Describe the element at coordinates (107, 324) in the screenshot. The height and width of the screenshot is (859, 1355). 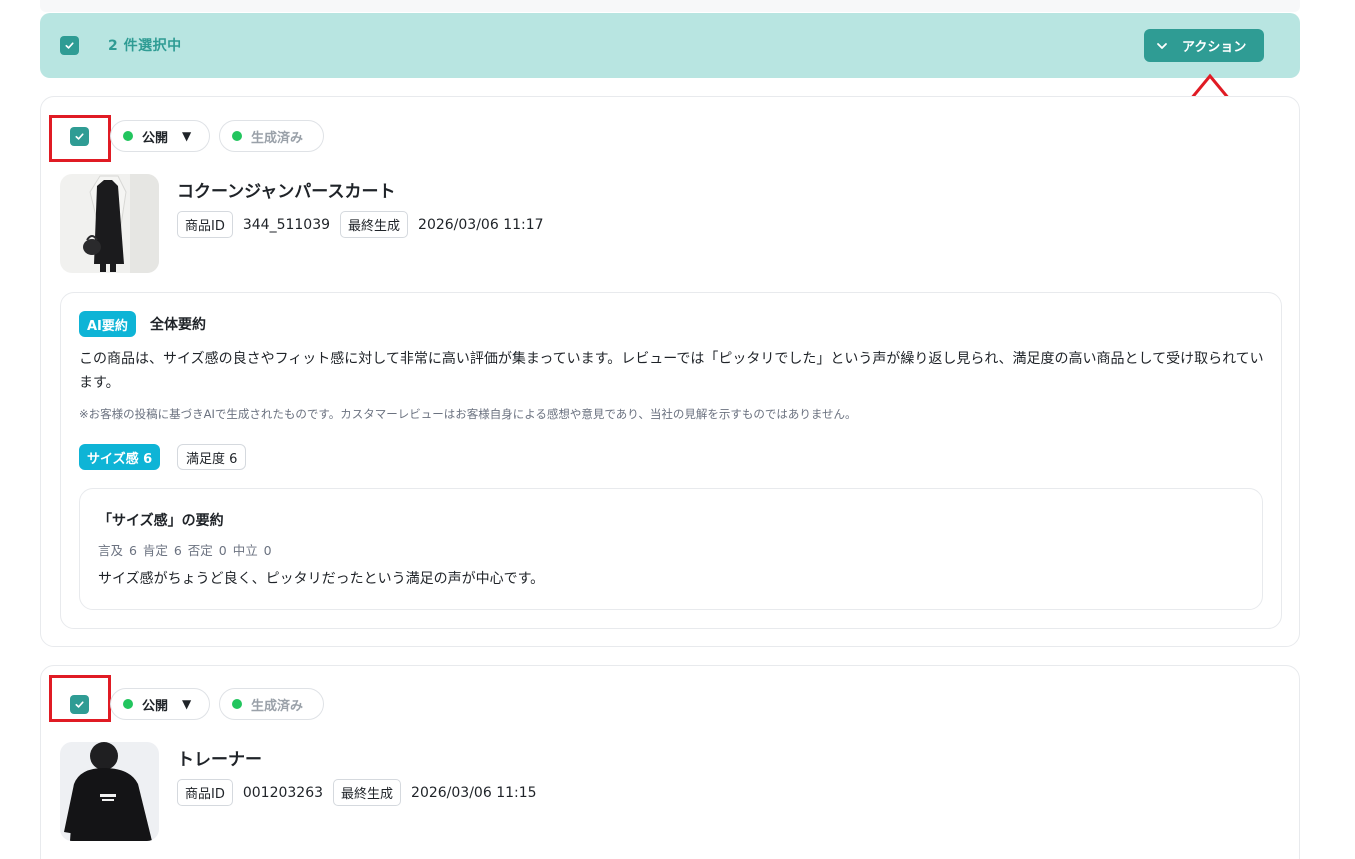
I see `ai-summary-badge: AI要約` at that location.